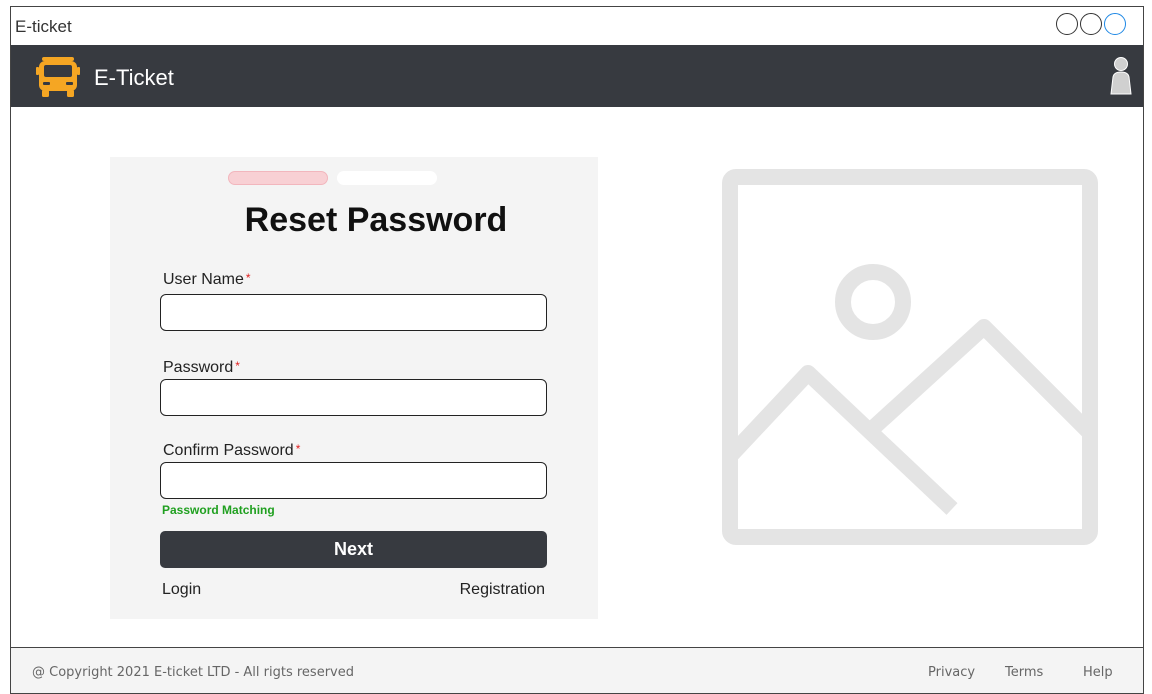  I want to click on confirm-password-label: Confirm Password *, so click(231, 451).